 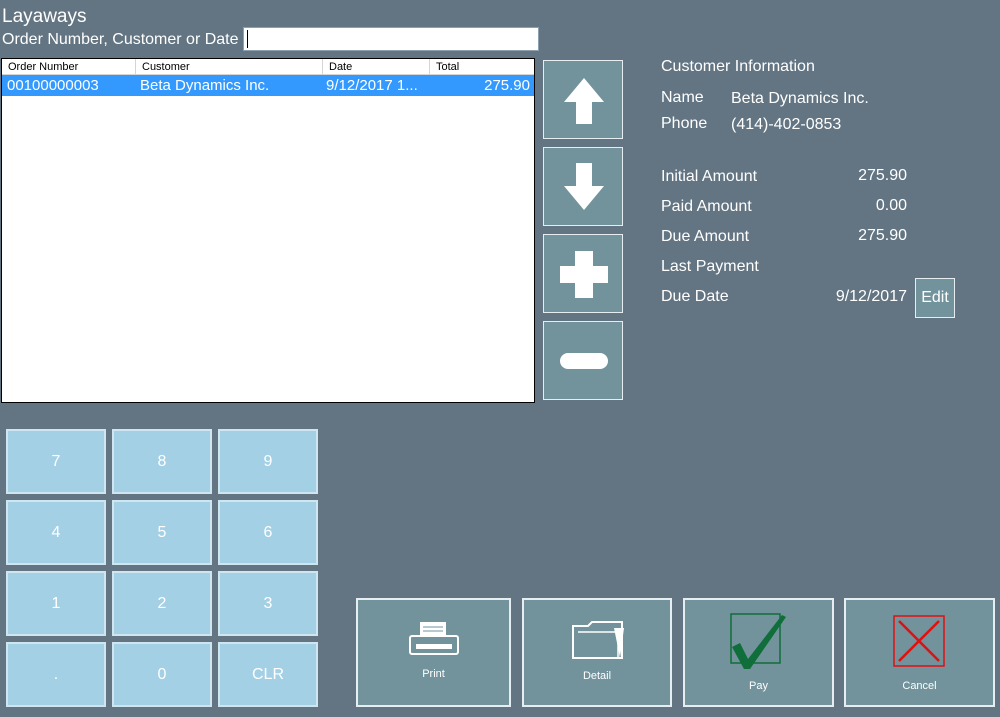 I want to click on print-label: Print, so click(x=433, y=674).